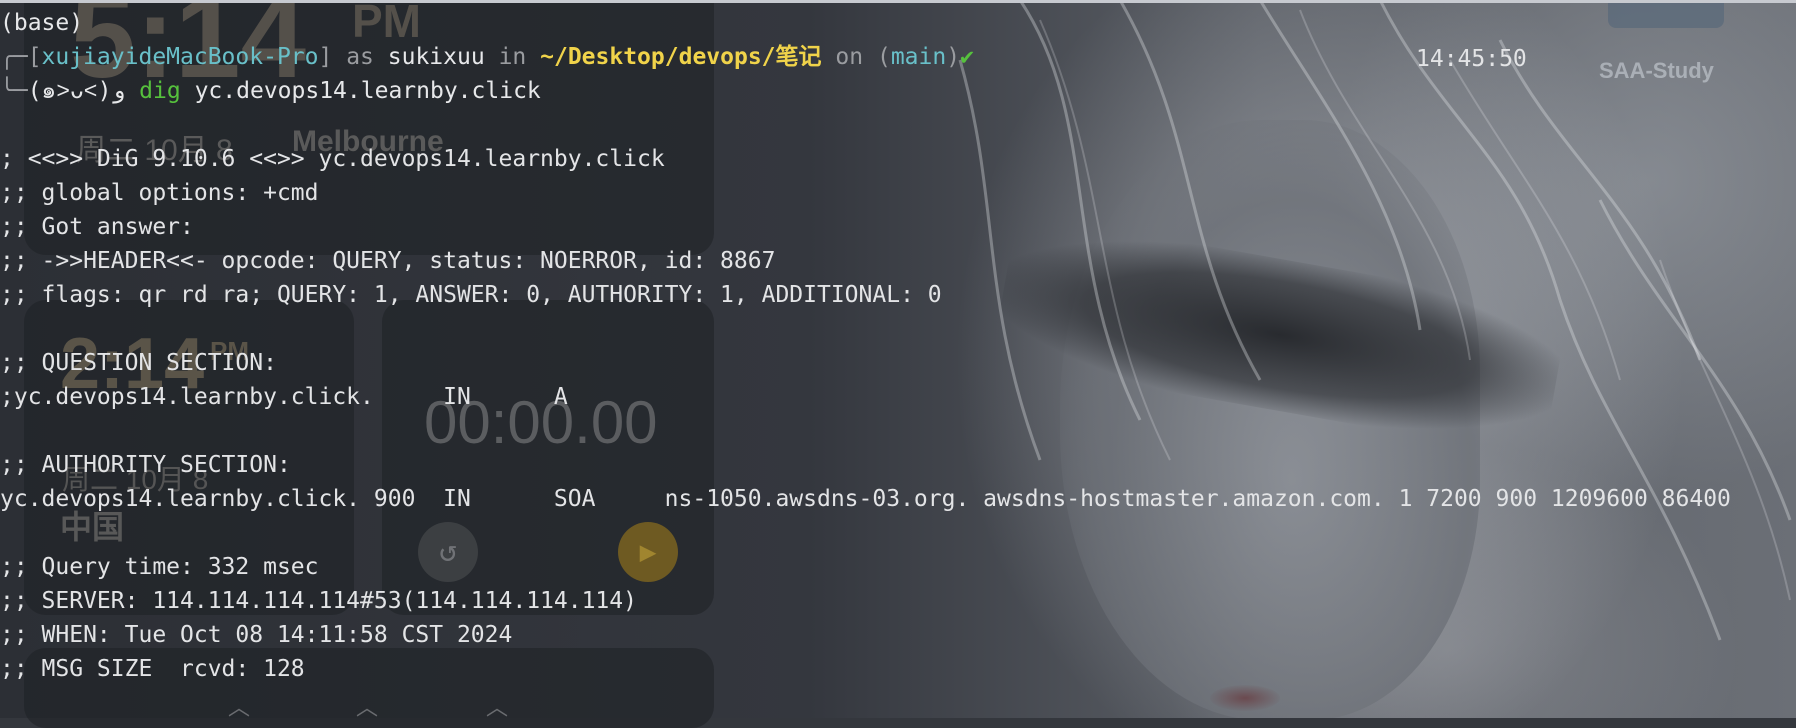 The height and width of the screenshot is (728, 1796). Describe the element at coordinates (436, 57) in the screenshot. I see `prompt-user: sukixuu` at that location.